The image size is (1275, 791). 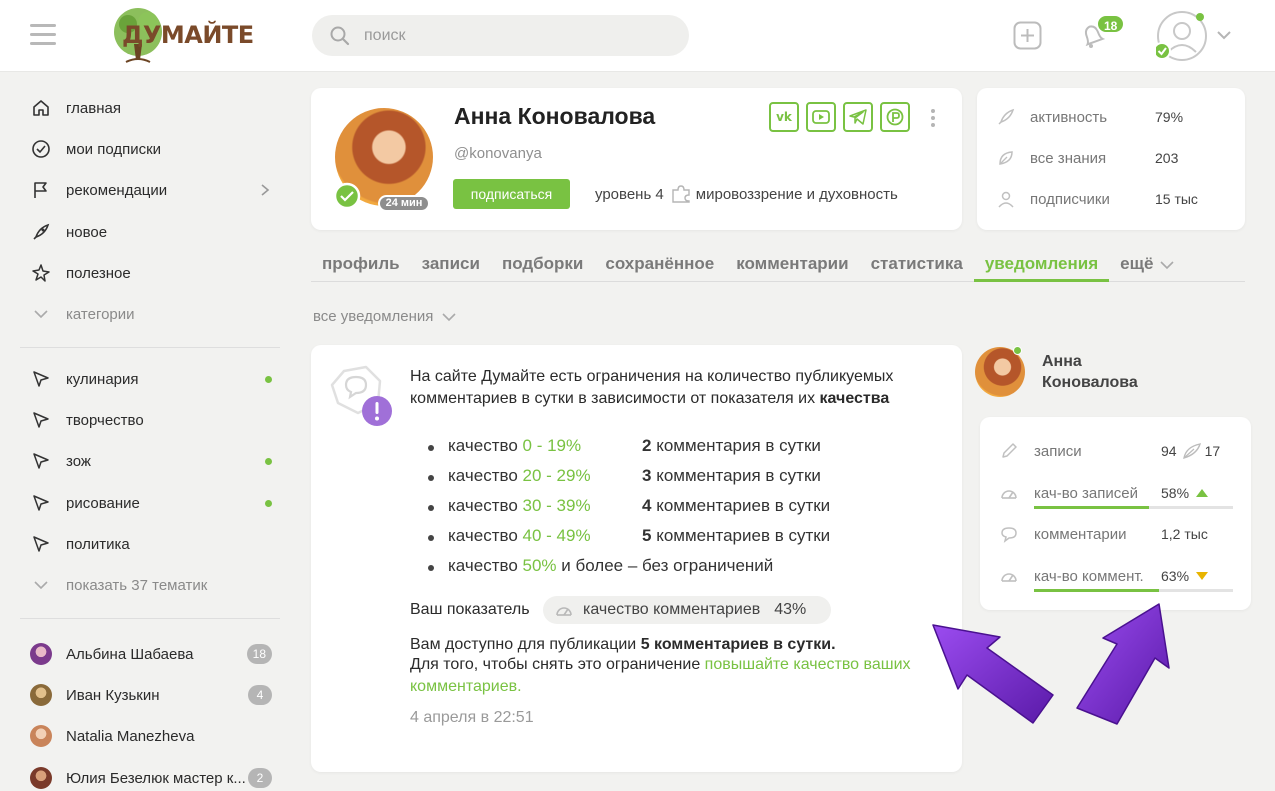 I want to click on avatar, so click(x=41, y=654).